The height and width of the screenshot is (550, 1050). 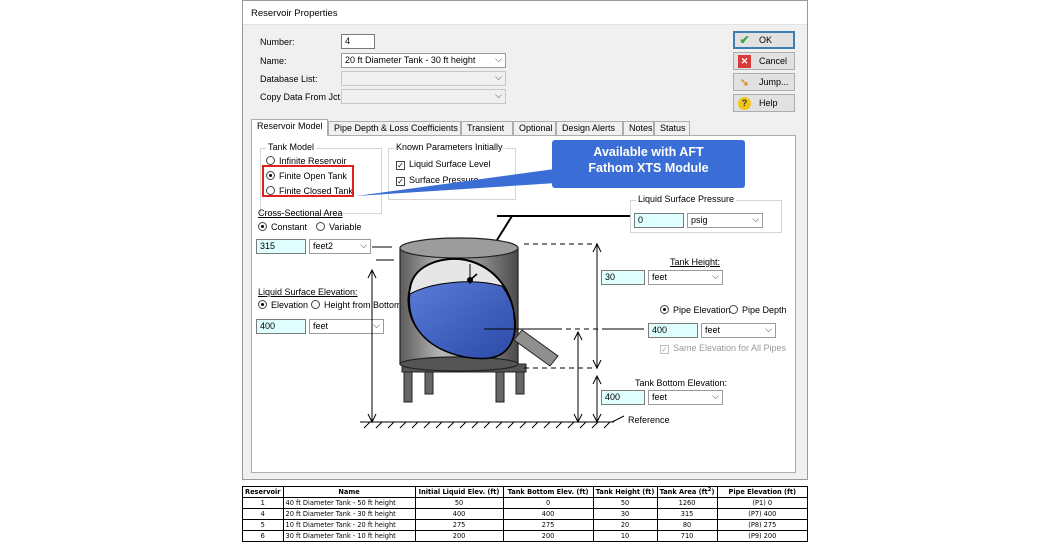 I want to click on tank-height-title: Tank Height:, so click(x=695, y=262).